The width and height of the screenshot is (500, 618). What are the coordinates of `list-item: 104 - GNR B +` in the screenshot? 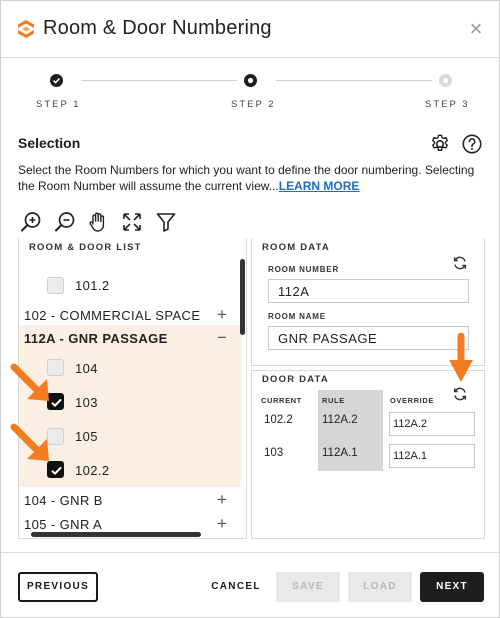 It's located at (130, 502).